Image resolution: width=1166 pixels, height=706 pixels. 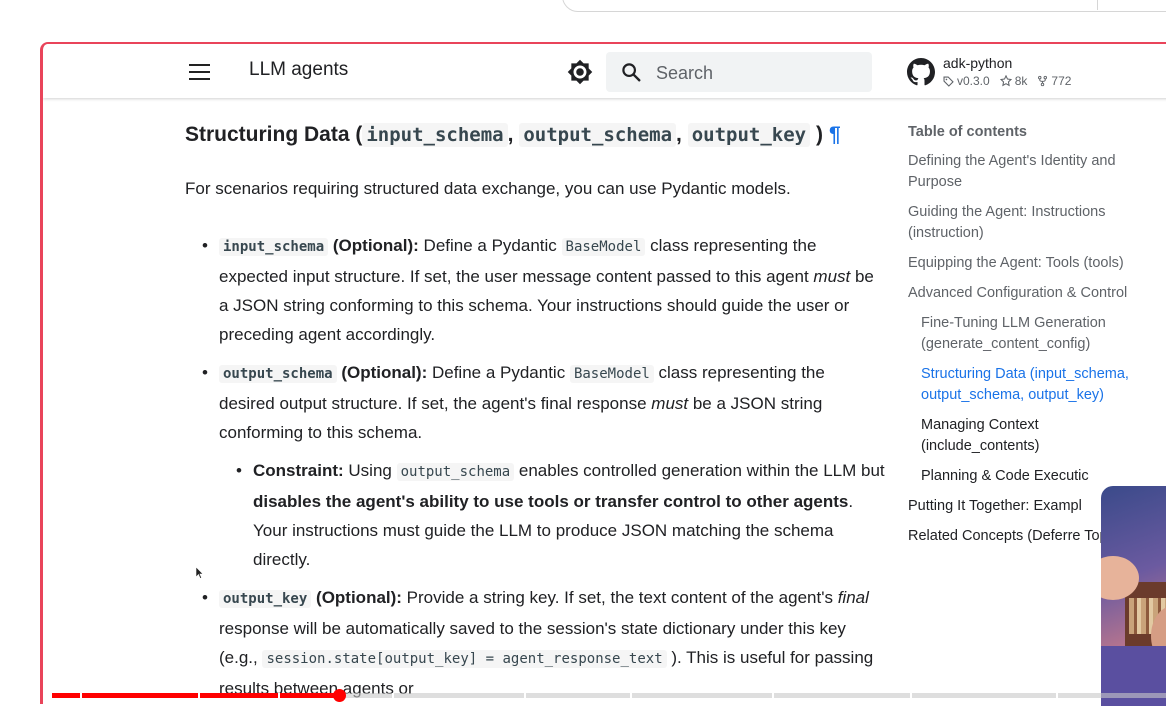 What do you see at coordinates (948, 81) in the screenshot?
I see `tag-icon` at bounding box center [948, 81].